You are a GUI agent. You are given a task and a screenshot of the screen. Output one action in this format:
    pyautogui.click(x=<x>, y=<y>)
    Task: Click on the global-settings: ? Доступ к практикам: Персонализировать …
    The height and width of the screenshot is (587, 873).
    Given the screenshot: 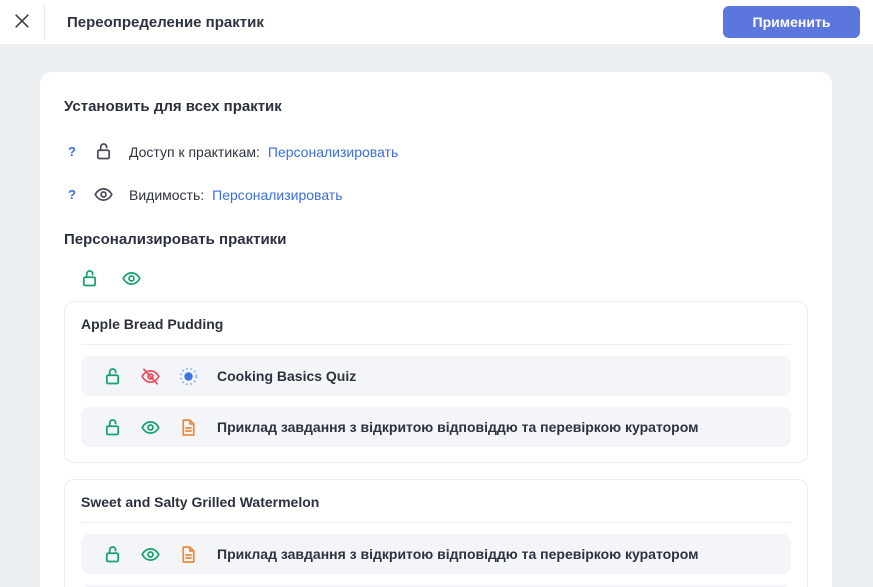 What is the action you would take?
    pyautogui.click(x=436, y=173)
    